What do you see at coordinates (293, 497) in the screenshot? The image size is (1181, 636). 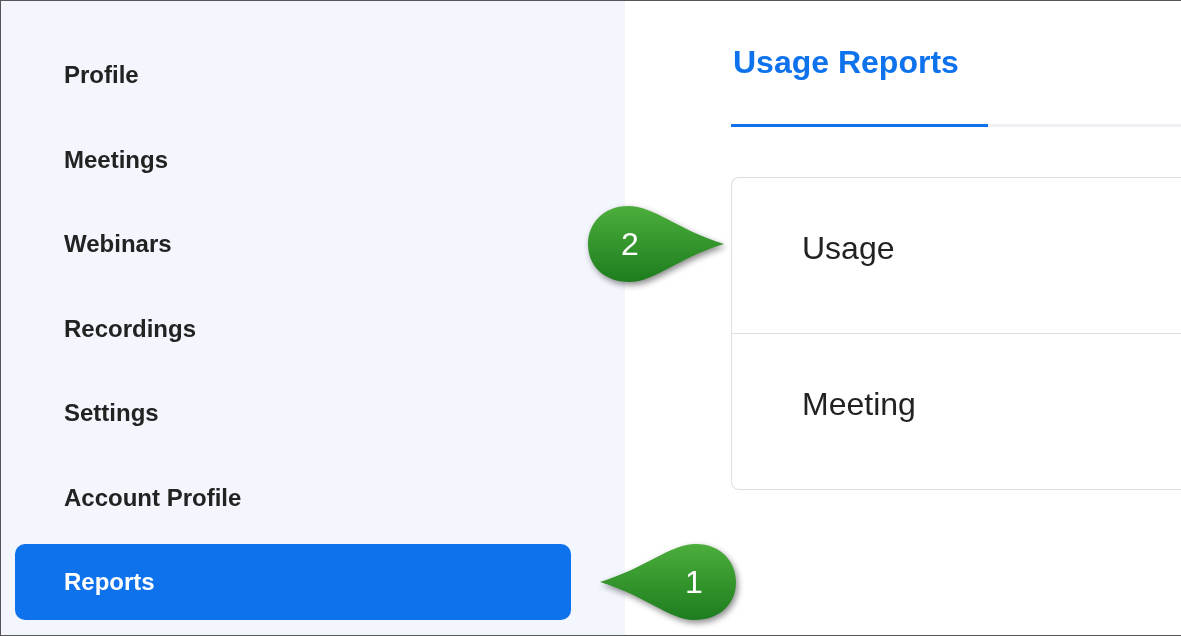 I see `sidebar-item: Account Profile` at bounding box center [293, 497].